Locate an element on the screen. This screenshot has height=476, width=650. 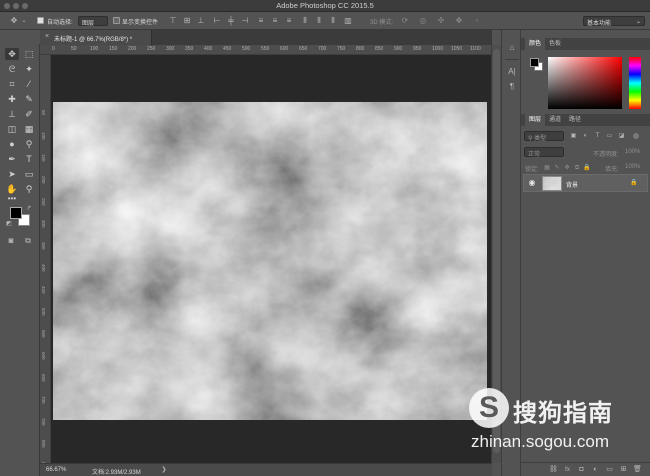
zoom-level: 66.67% is located at coordinates (56, 470).